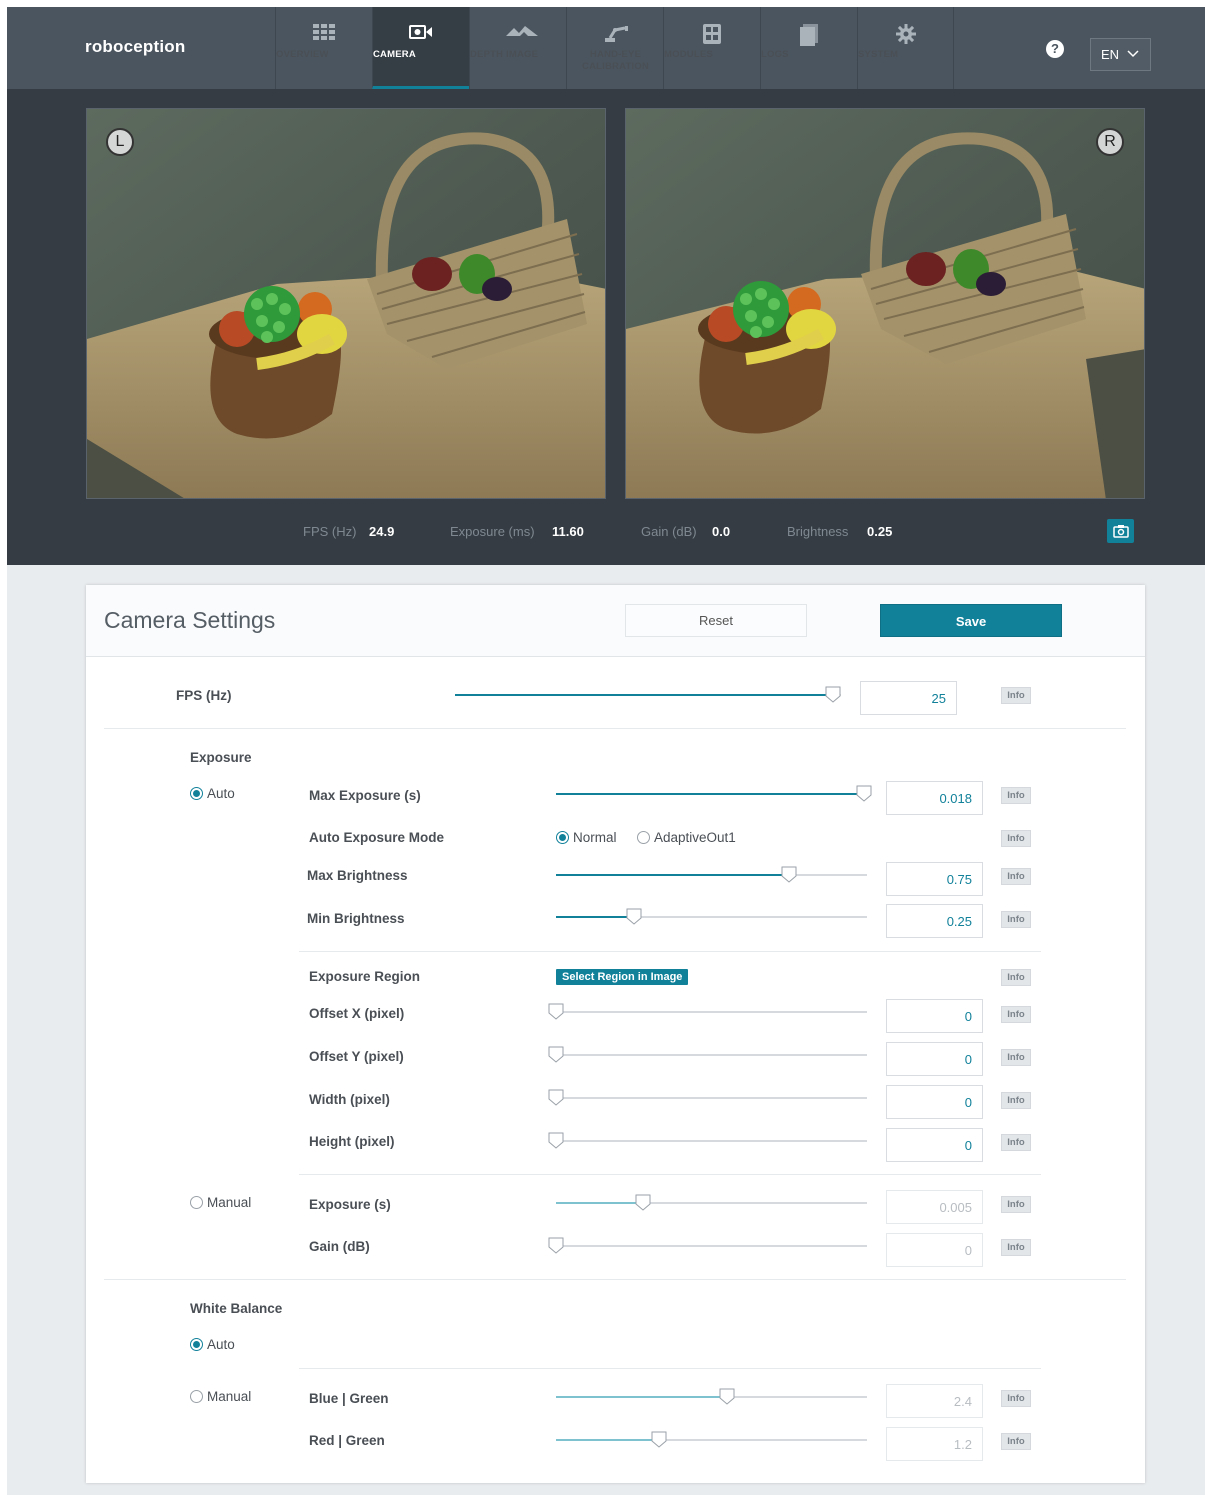 The height and width of the screenshot is (1495, 1205). What do you see at coordinates (622, 977) in the screenshot?
I see `select-region-button: Select Region in Image` at bounding box center [622, 977].